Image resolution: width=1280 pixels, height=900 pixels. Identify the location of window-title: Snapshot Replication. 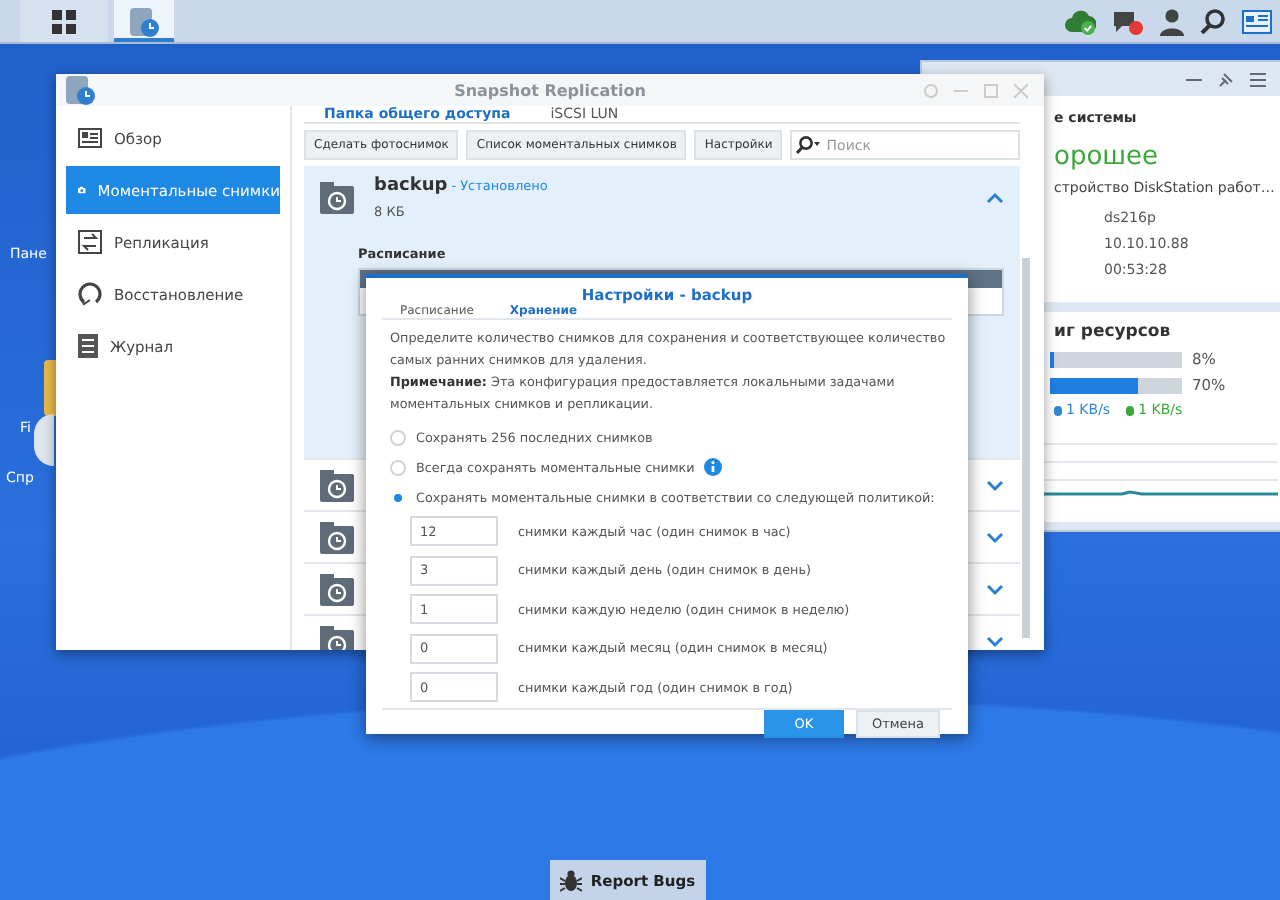
(550, 90).